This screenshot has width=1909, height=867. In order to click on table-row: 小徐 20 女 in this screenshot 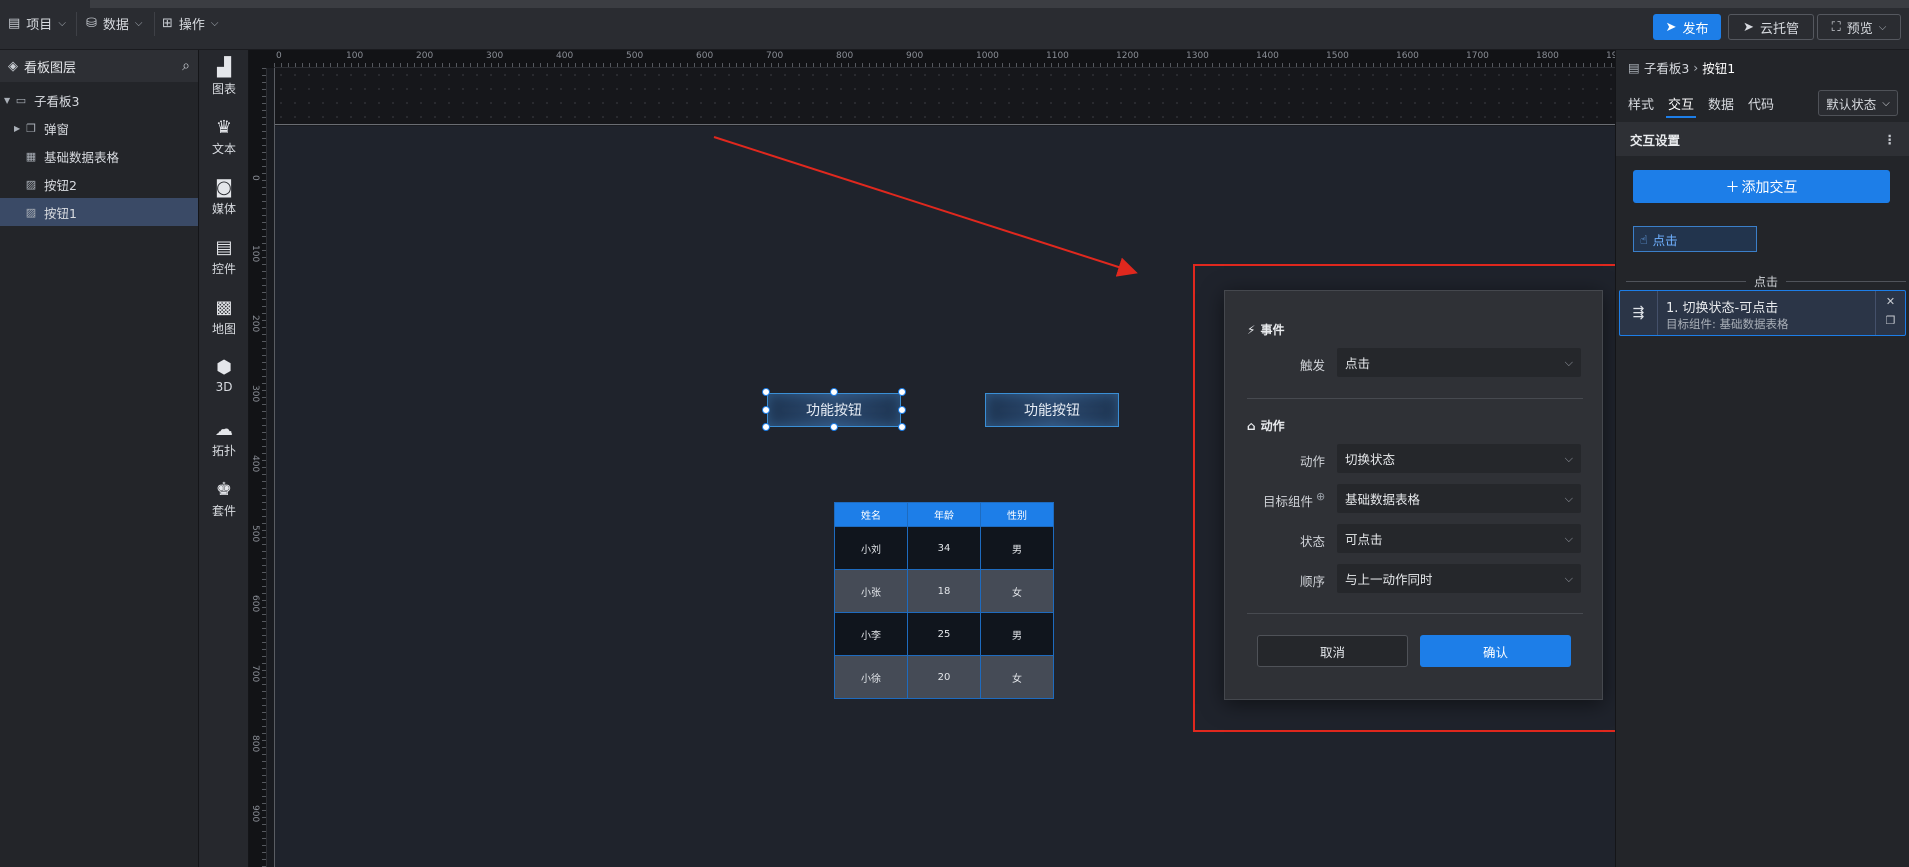, I will do `click(944, 677)`.